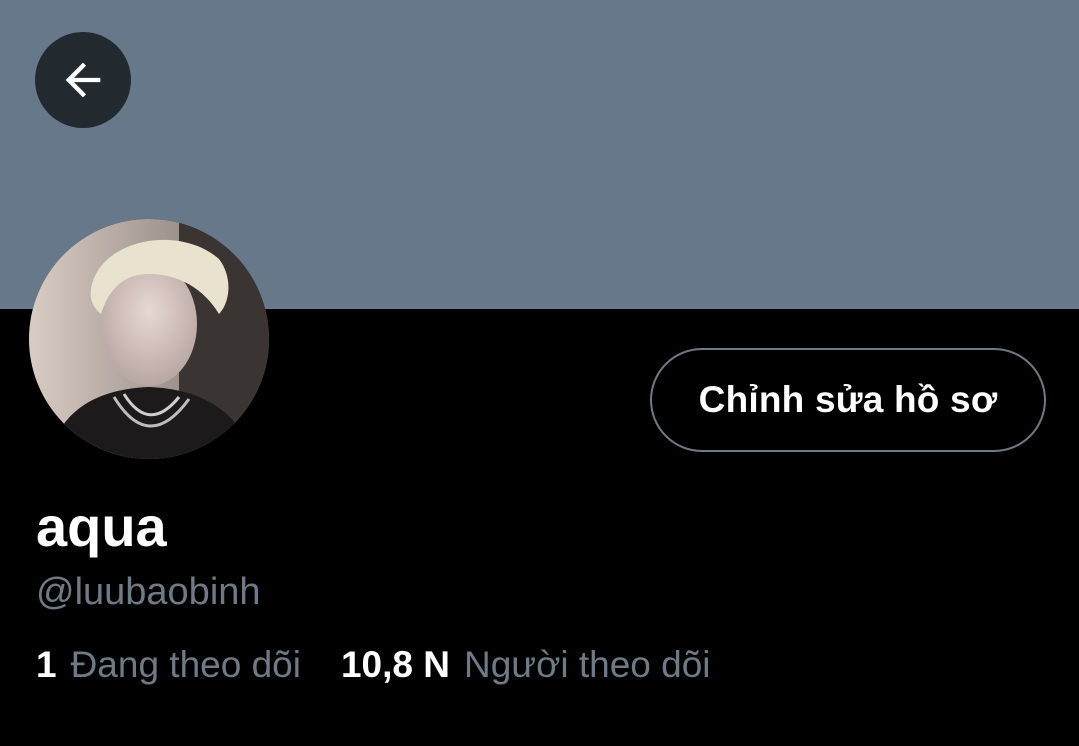 The image size is (1079, 746). What do you see at coordinates (46, 664) in the screenshot?
I see `following-count: 1` at bounding box center [46, 664].